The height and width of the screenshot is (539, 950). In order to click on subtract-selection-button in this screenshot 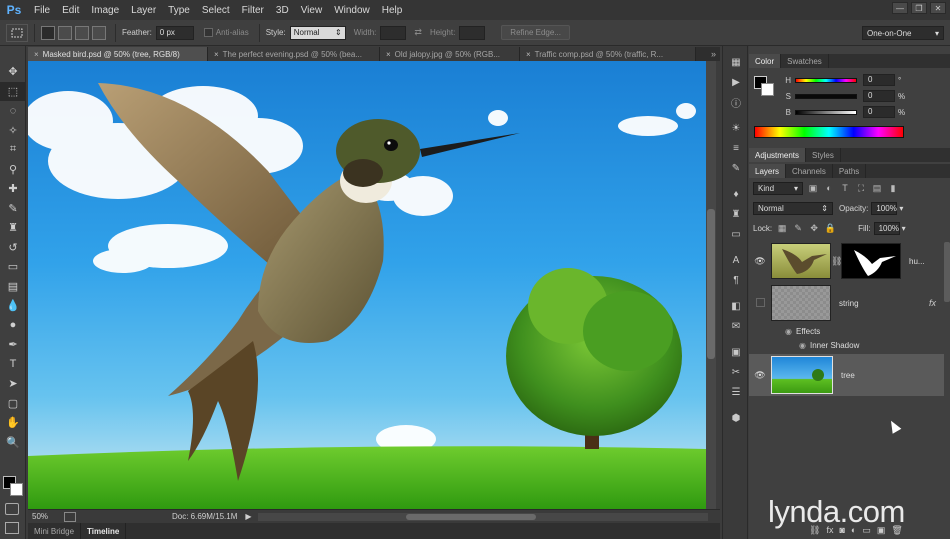, I will do `click(82, 32)`.